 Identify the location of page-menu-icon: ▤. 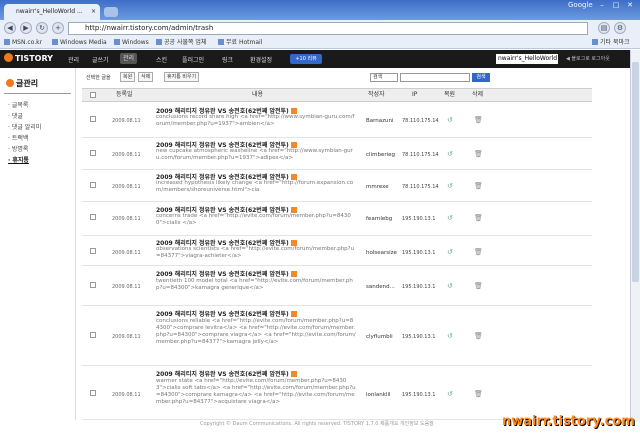
(604, 28).